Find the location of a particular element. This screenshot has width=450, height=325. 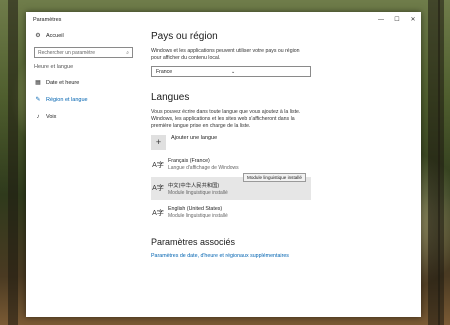

region-language-icon: ✎ is located at coordinates (38, 100).